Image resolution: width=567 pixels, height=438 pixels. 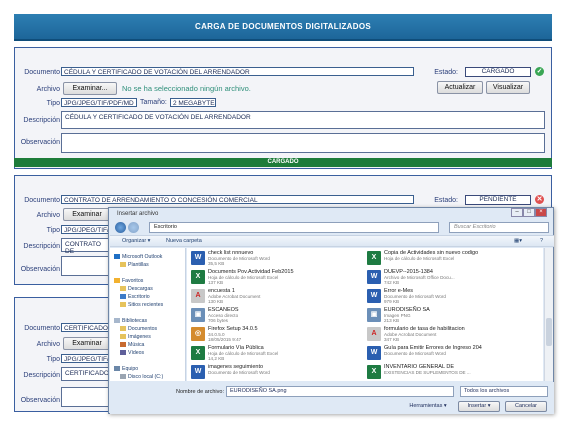 What do you see at coordinates (499, 227) in the screenshot?
I see `search-input: Buscar Escritorio` at bounding box center [499, 227].